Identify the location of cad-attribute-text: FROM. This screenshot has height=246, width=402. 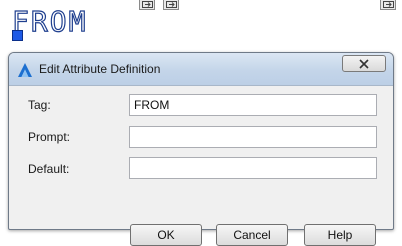
(49, 21).